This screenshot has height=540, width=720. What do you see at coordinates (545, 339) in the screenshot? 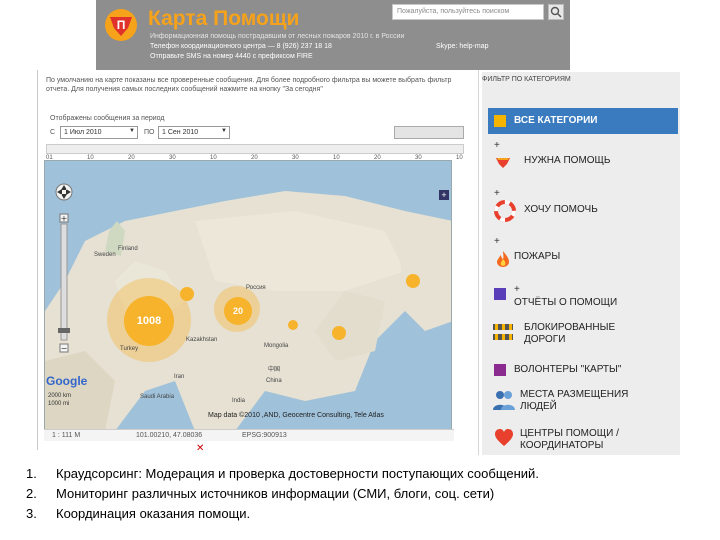
I see `category-blocked-roads-line2: ДОРОГИ` at bounding box center [545, 339].